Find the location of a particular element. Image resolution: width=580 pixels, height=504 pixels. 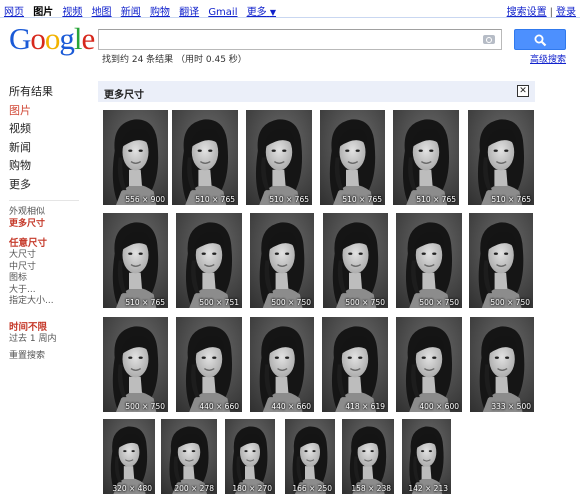

image-result-thumbnail: 200 × 278 is located at coordinates (189, 456).